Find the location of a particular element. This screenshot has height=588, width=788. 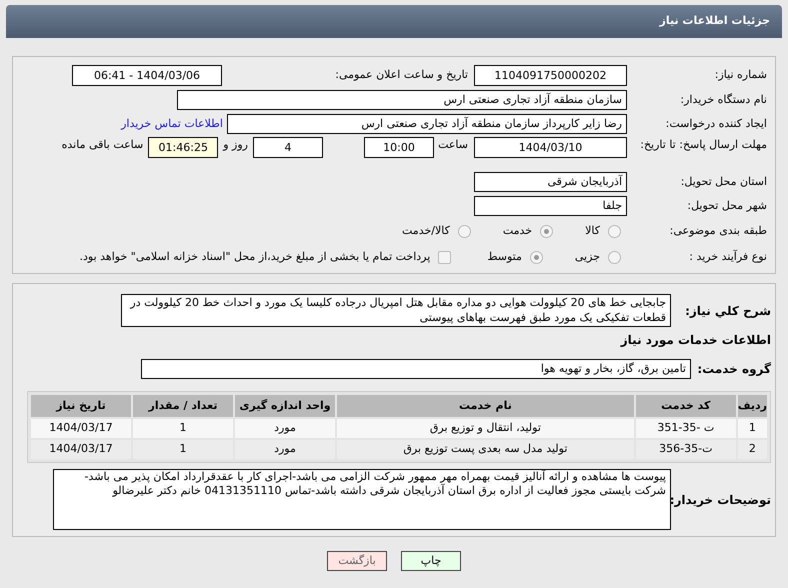

radio-label: کالا is located at coordinates (592, 230).